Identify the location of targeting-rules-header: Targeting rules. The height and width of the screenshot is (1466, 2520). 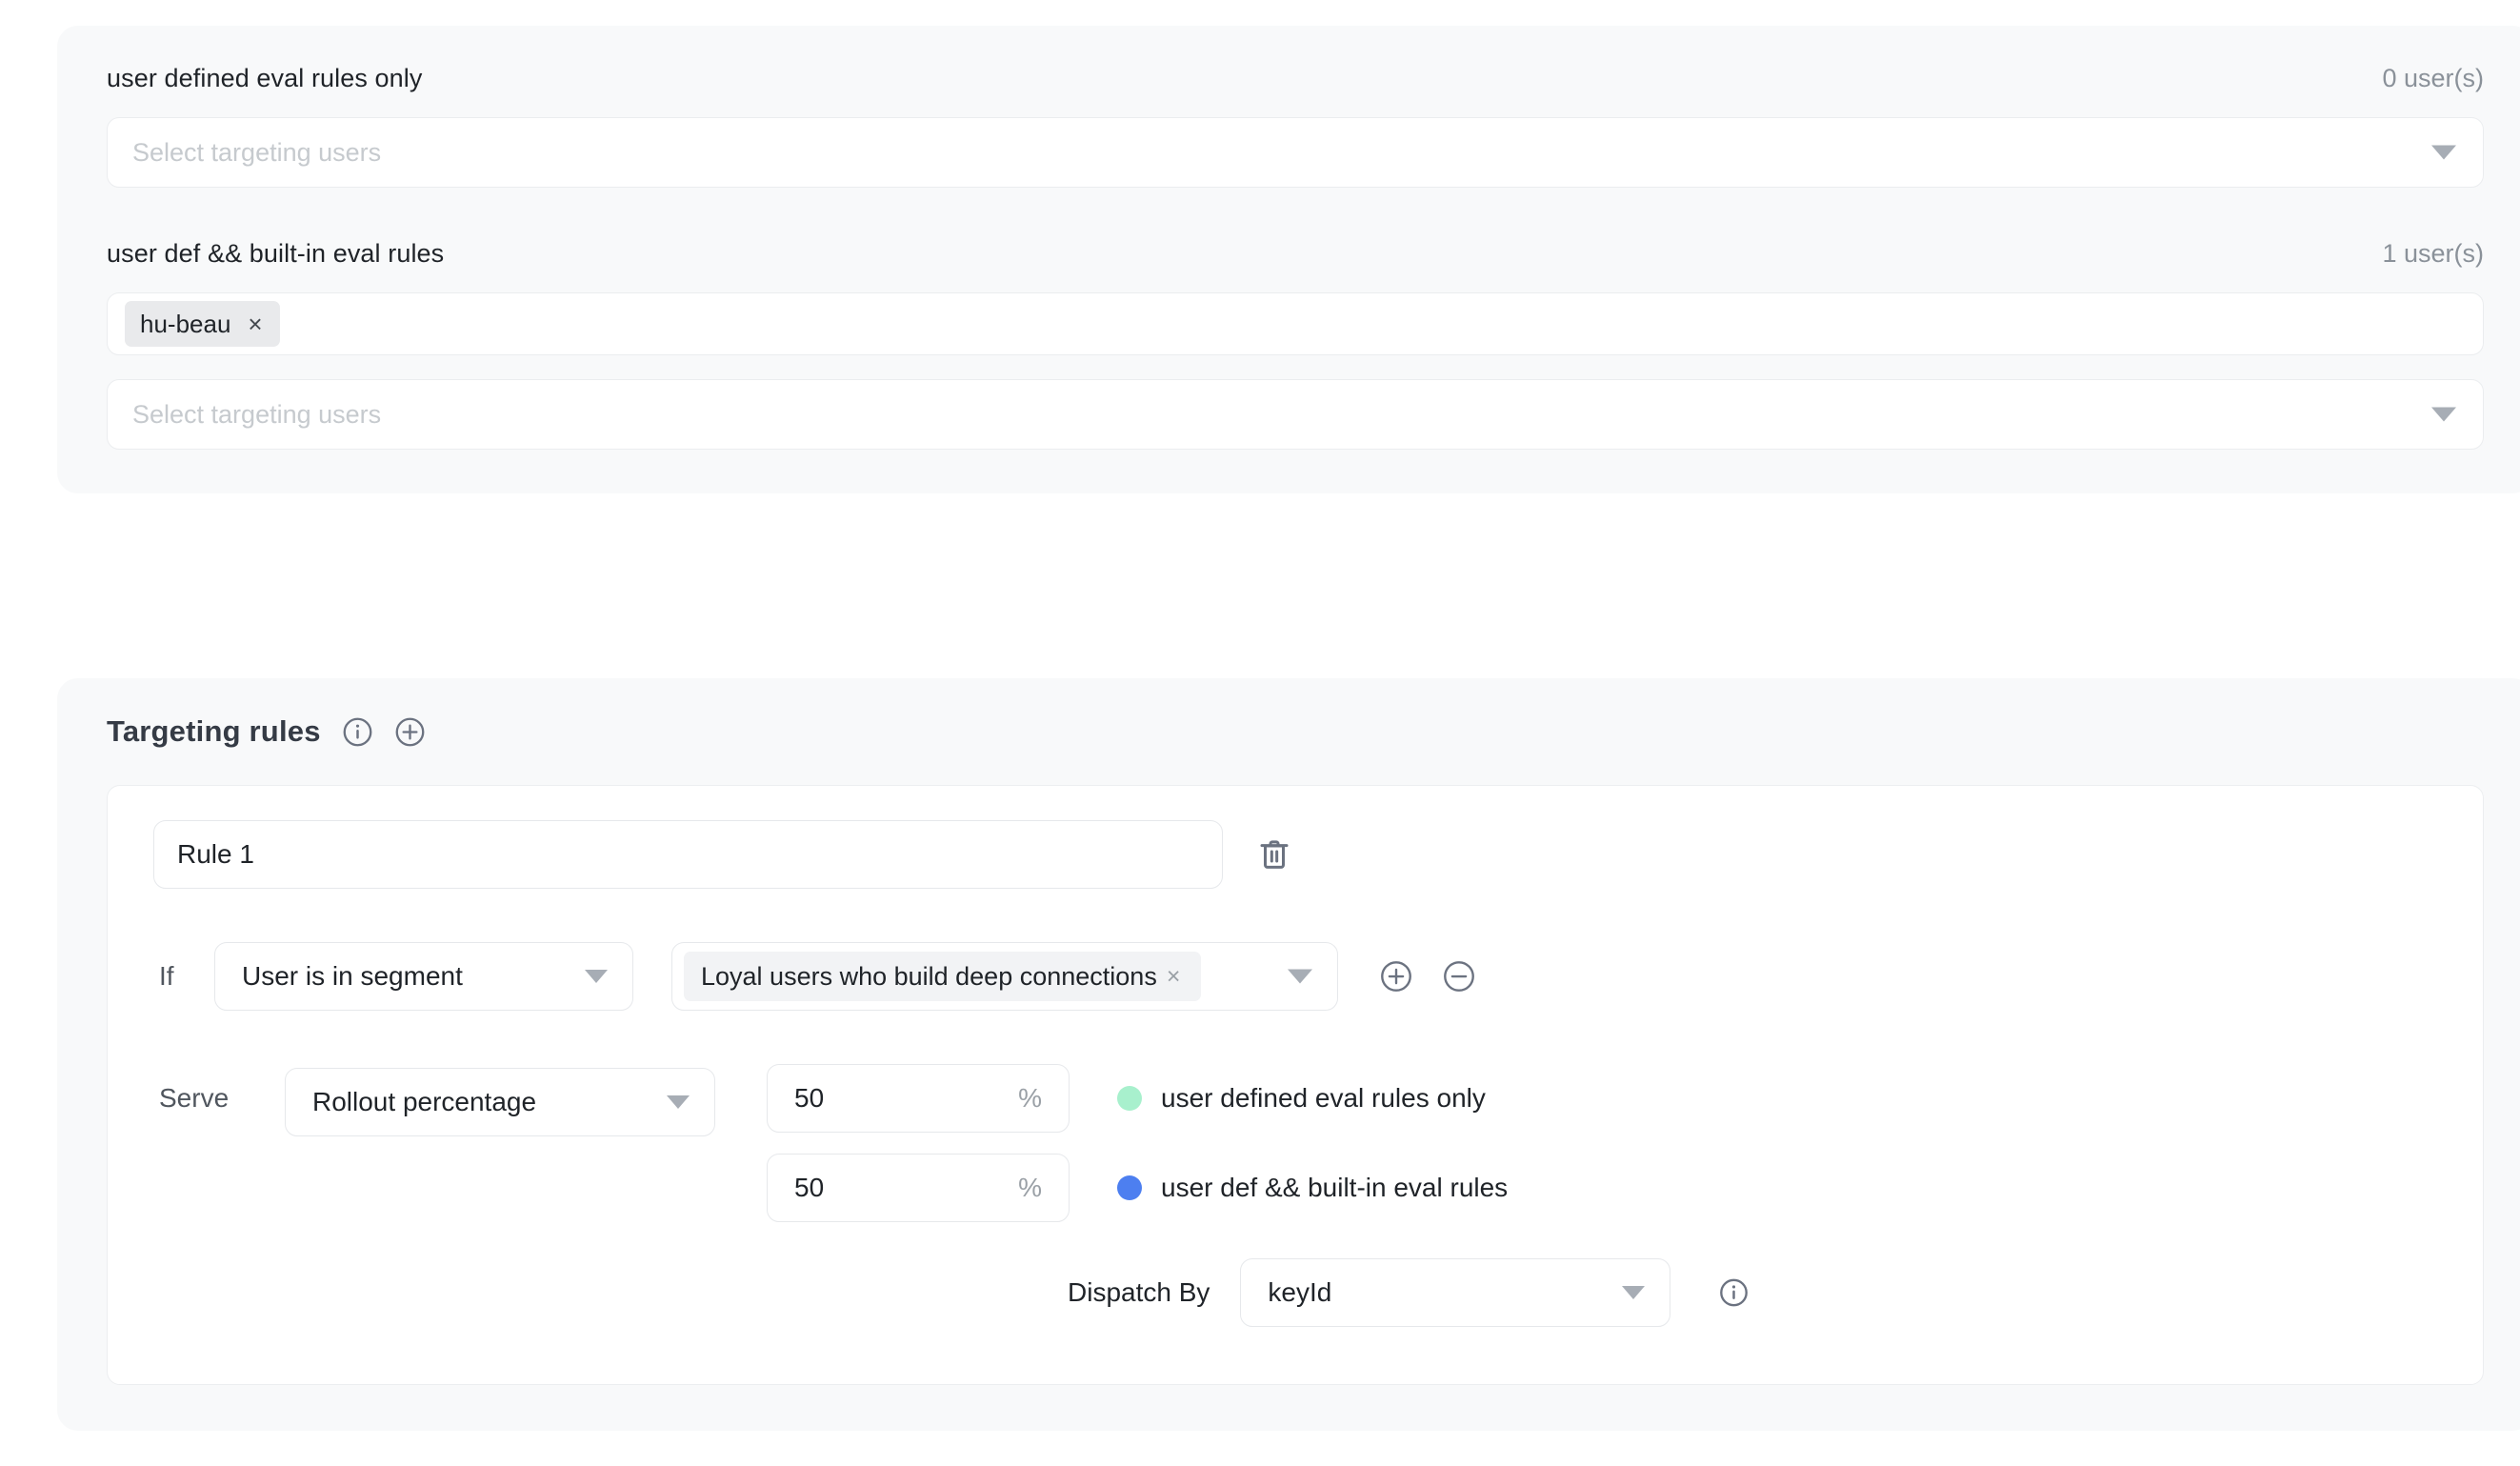
(1295, 731).